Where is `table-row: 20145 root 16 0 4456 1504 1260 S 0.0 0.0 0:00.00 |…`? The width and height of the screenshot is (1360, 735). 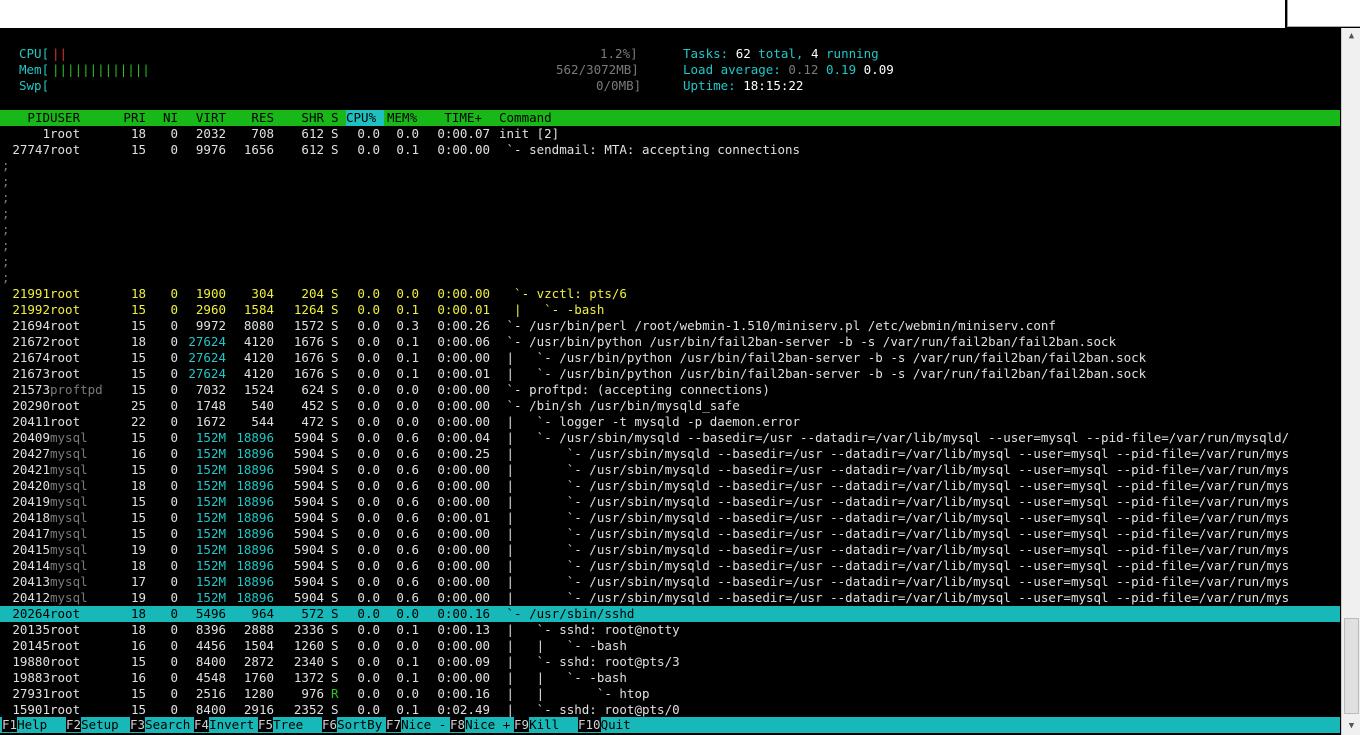 table-row: 20145 root 16 0 4456 1504 1260 S 0.0 0.0 0:00.00 |… is located at coordinates (670, 646).